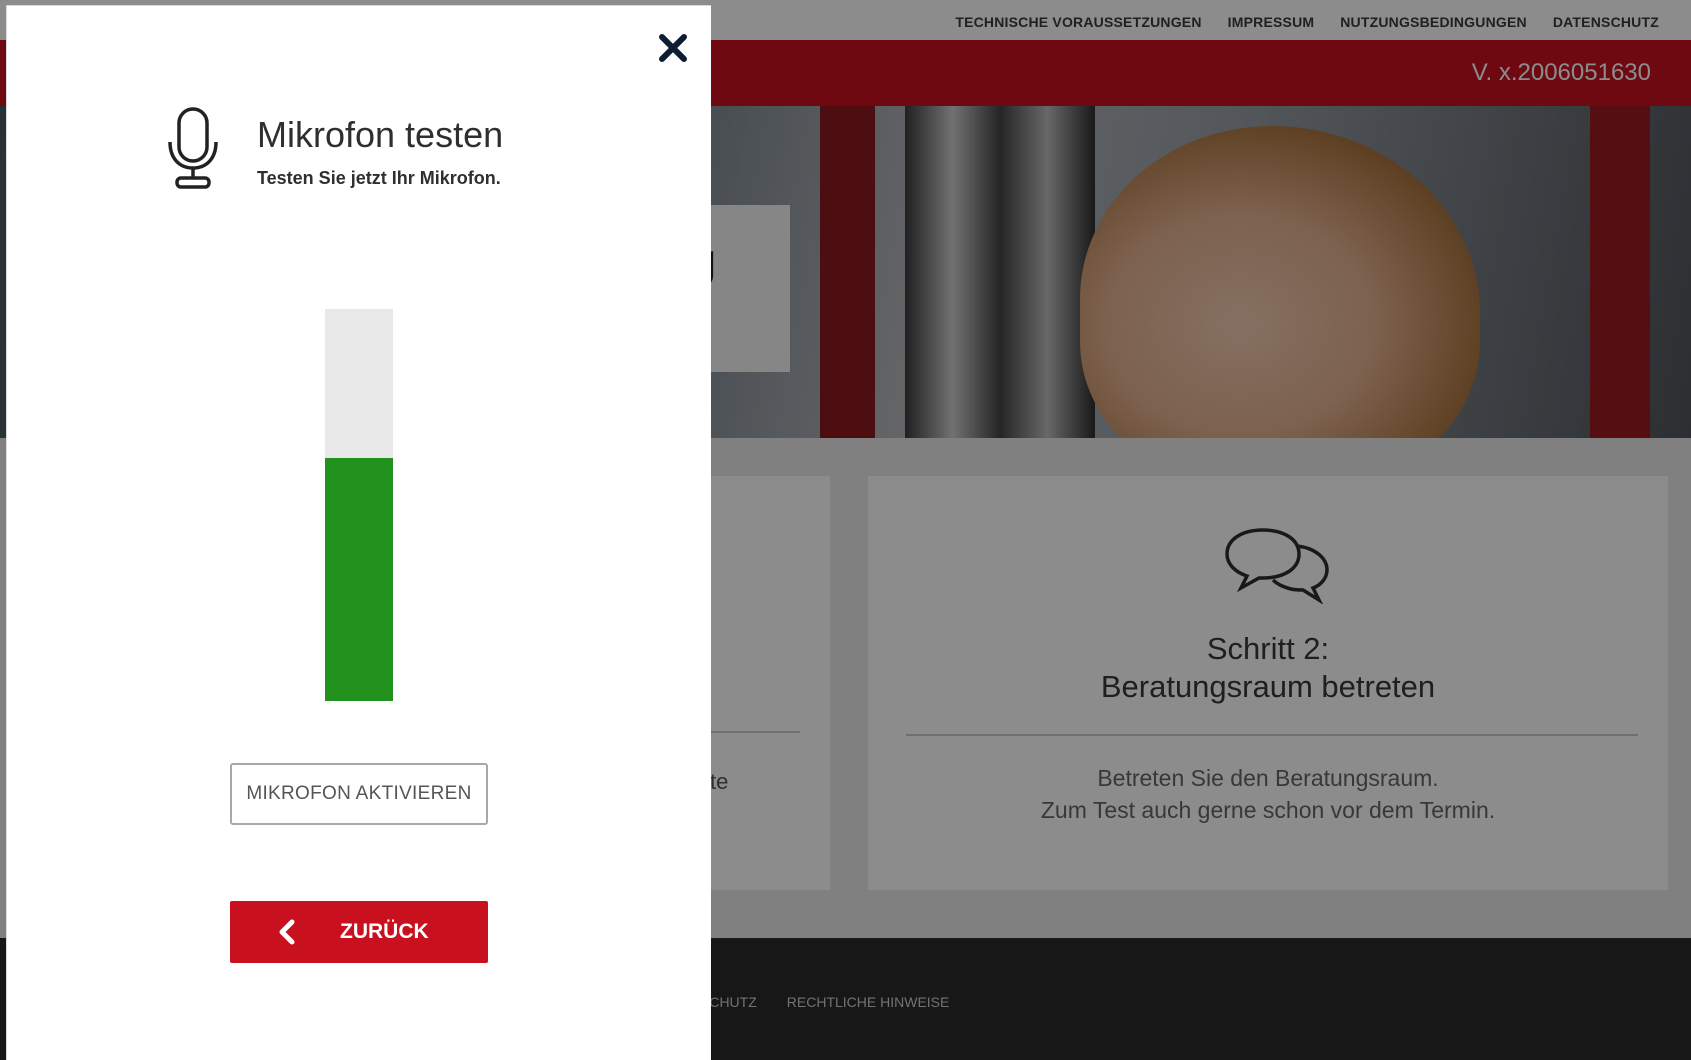 This screenshot has height=1060, width=1691. I want to click on back-button: ZURÜCK, so click(359, 932).